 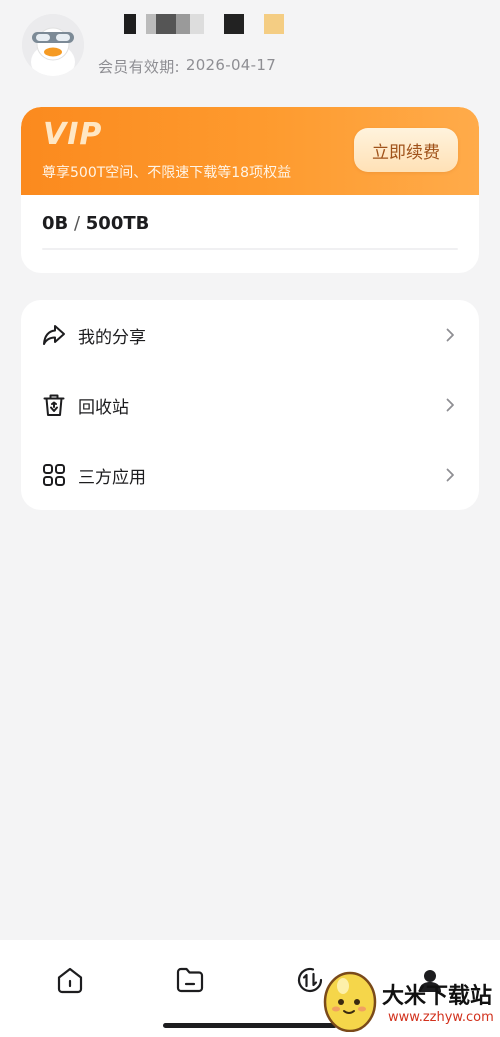 What do you see at coordinates (231, 65) in the screenshot?
I see `membership-date: 2026-04-17` at bounding box center [231, 65].